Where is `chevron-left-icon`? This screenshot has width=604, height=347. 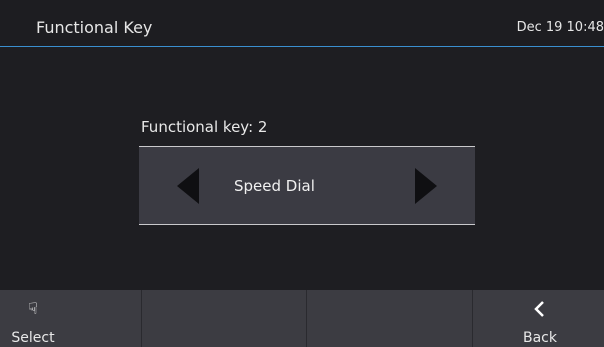
chevron-left-icon is located at coordinates (540, 309).